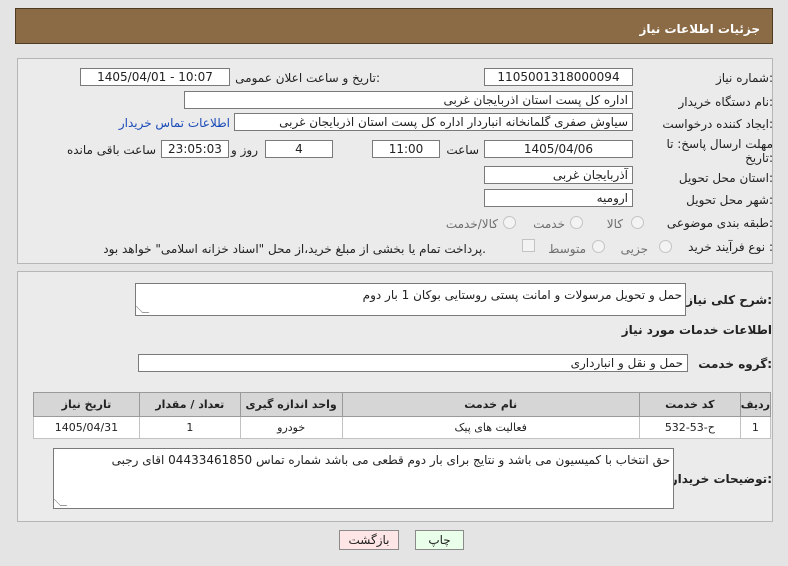 The height and width of the screenshot is (566, 788). Describe the element at coordinates (291, 404) in the screenshot. I see `col-header-unit: واحد اندازه گیری` at that location.